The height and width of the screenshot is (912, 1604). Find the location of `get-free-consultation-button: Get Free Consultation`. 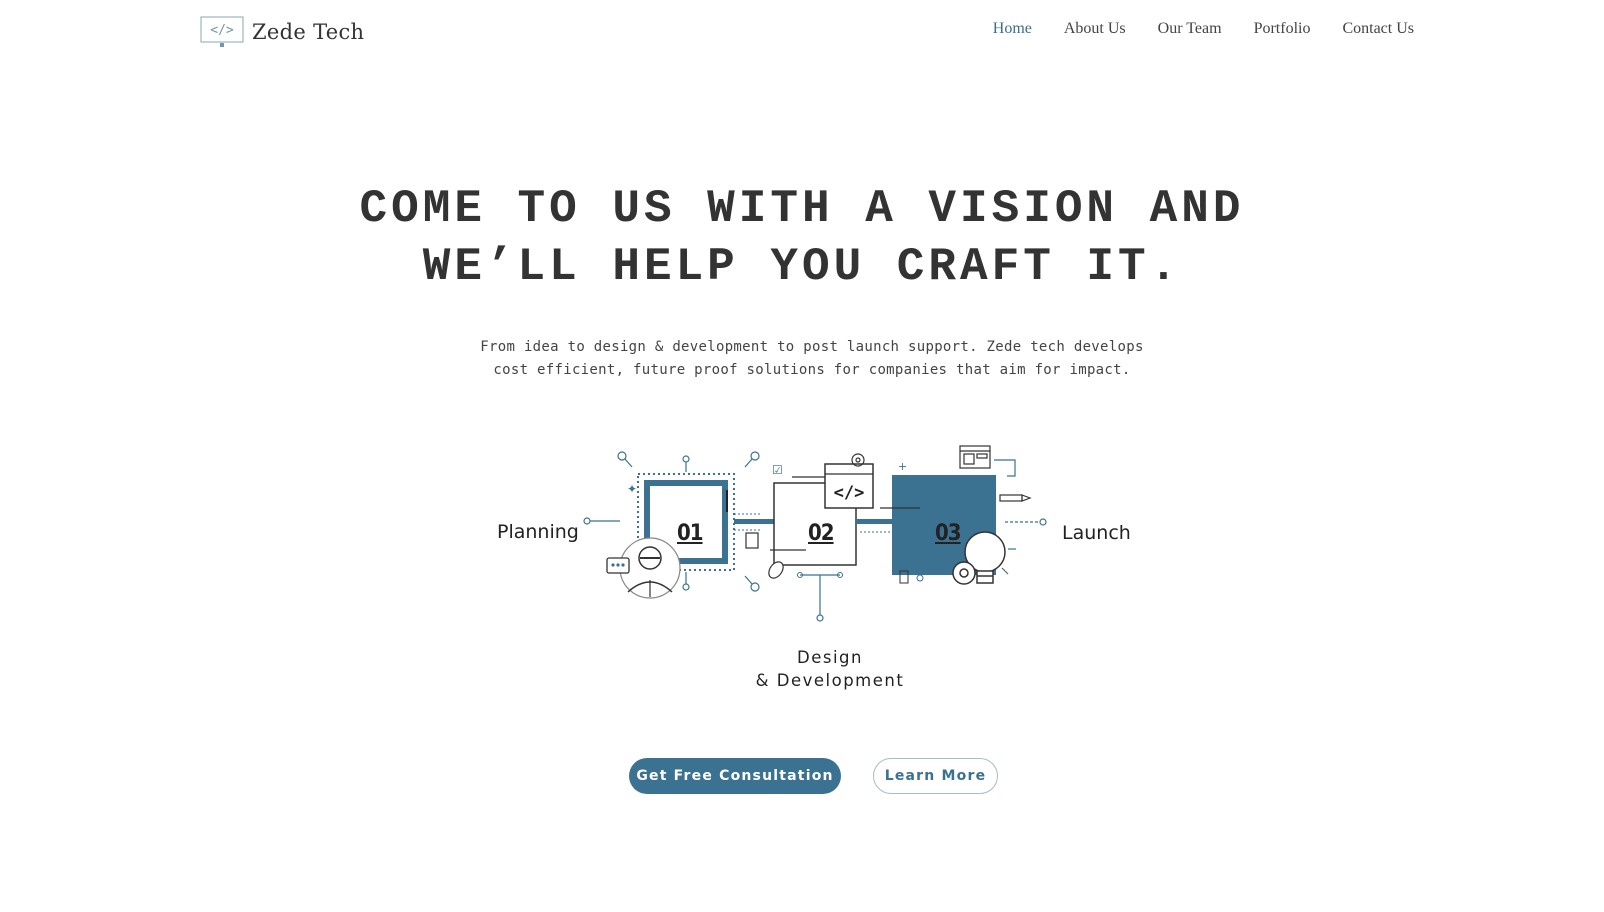

get-free-consultation-button: Get Free Consultation is located at coordinates (735, 776).